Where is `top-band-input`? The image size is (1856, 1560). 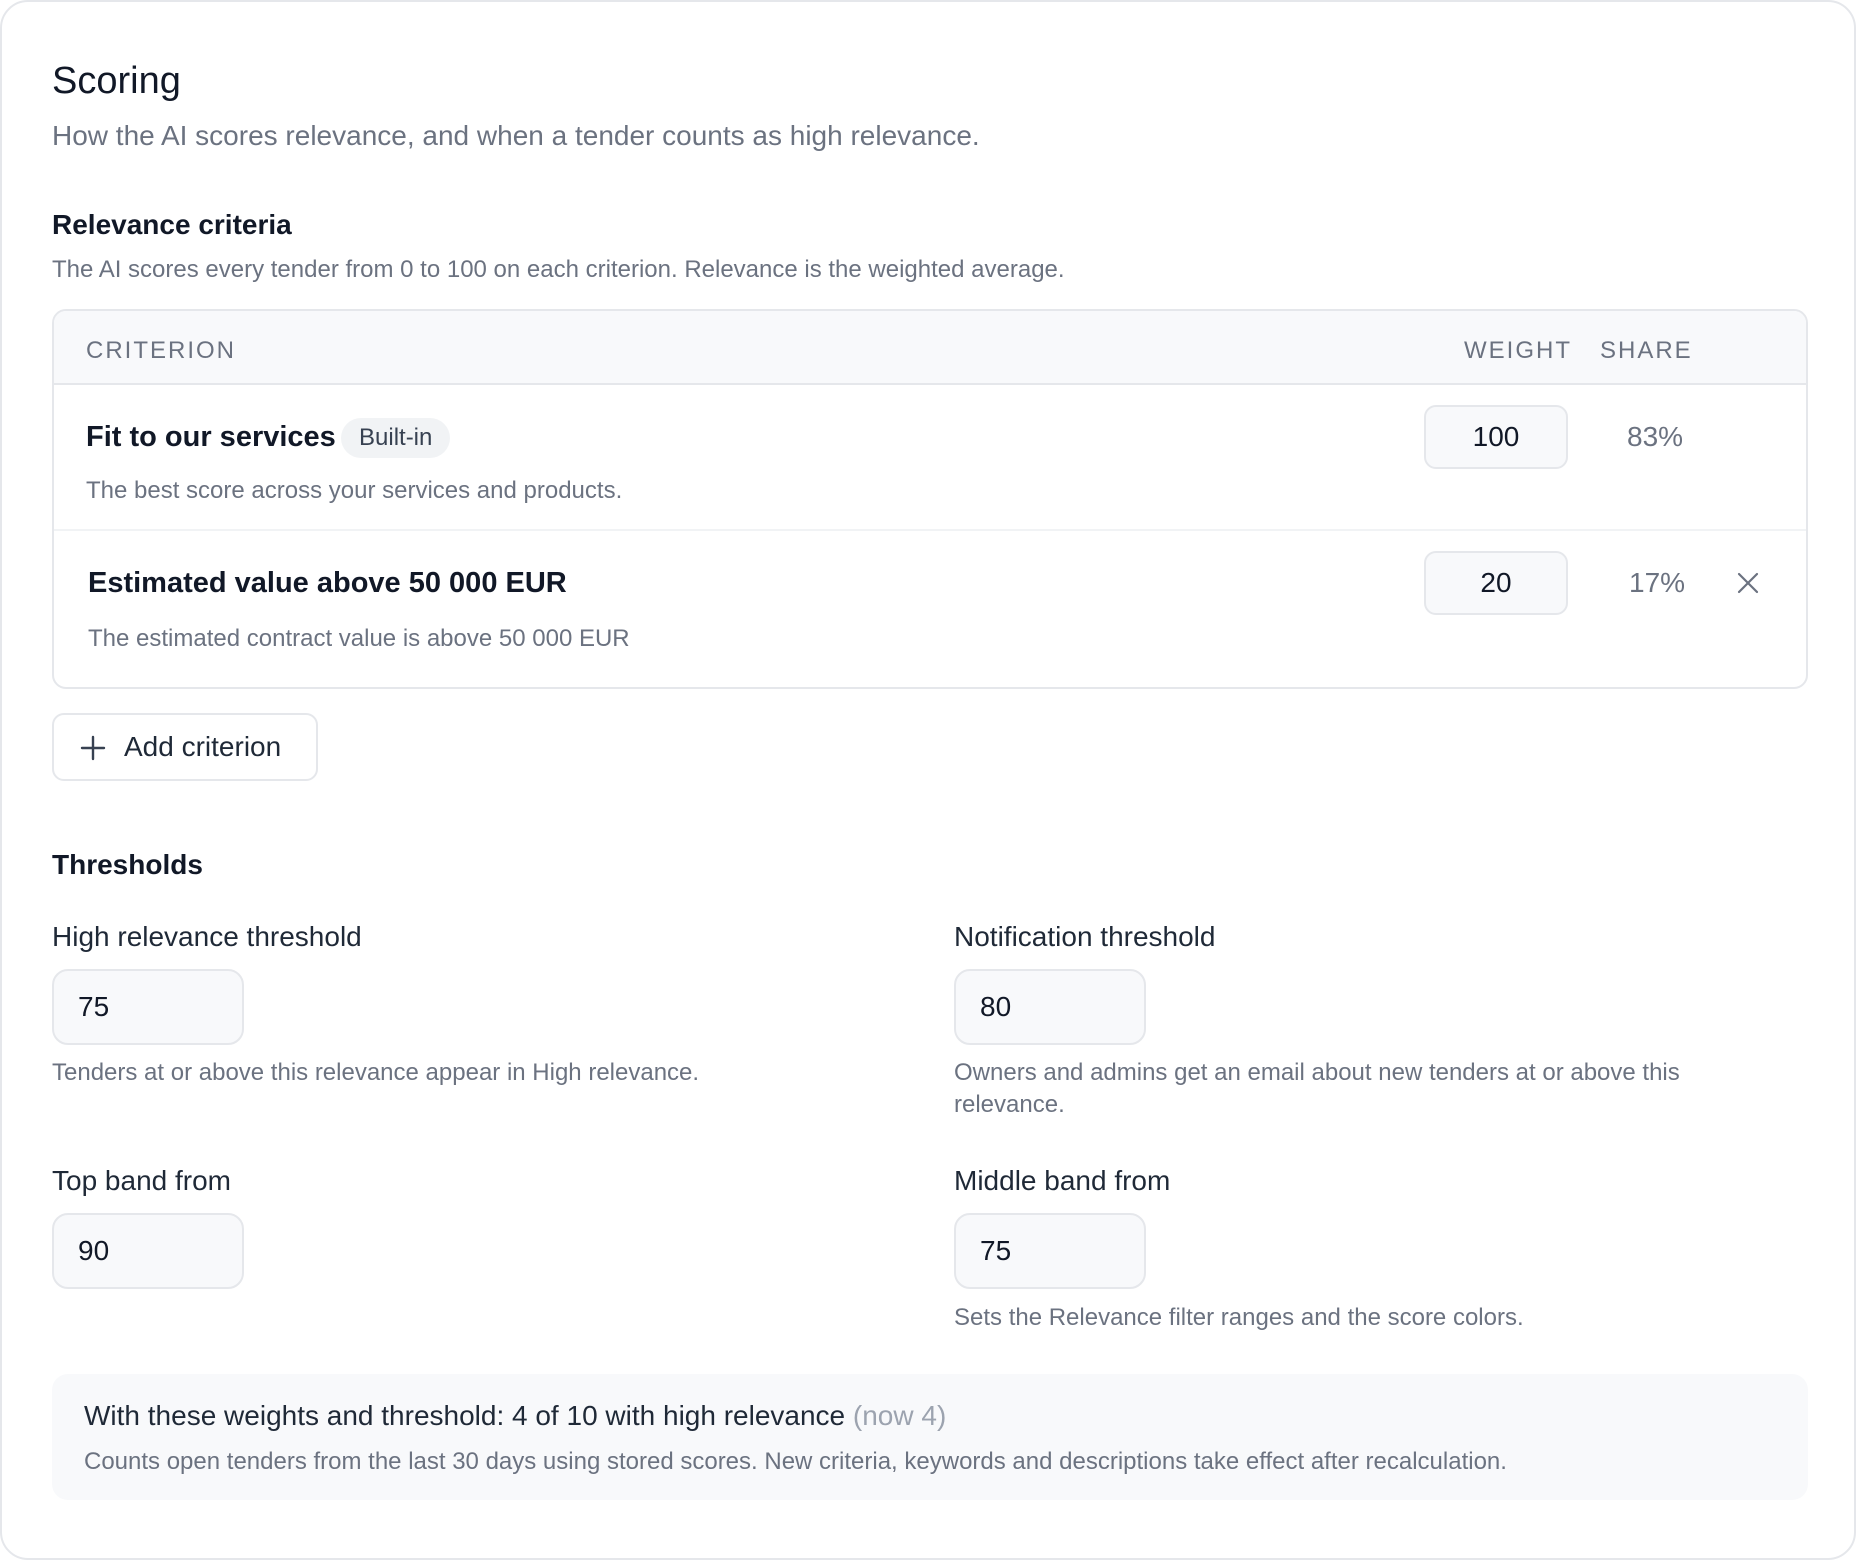
top-band-input is located at coordinates (148, 1251).